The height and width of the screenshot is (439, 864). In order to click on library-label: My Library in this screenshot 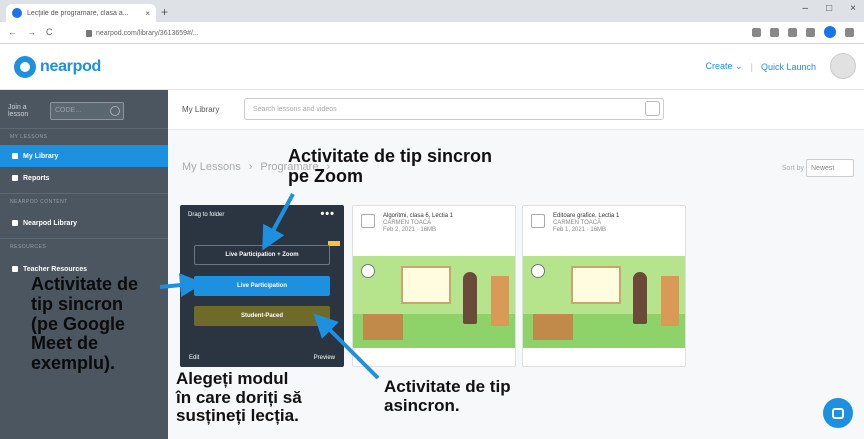, I will do `click(201, 109)`.